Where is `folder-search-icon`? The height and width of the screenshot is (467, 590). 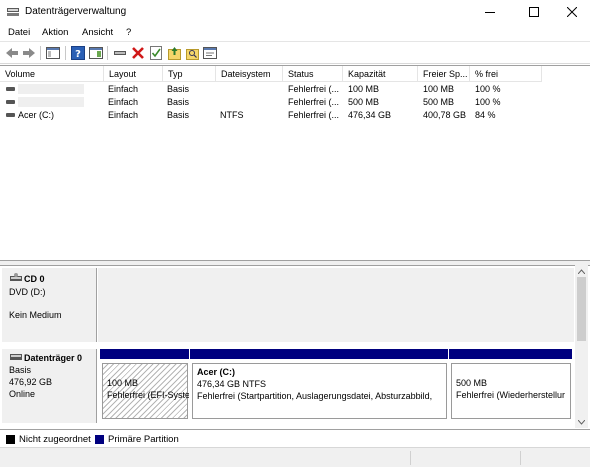
folder-search-icon is located at coordinates (192, 54).